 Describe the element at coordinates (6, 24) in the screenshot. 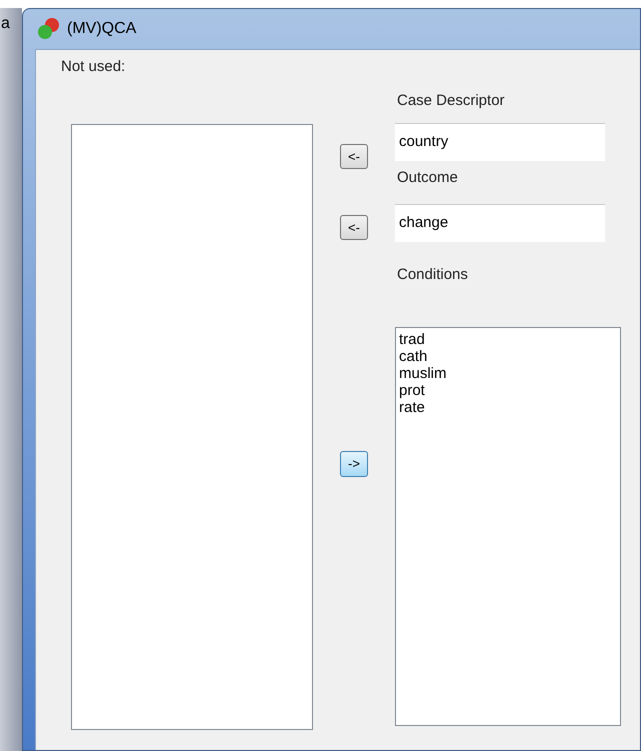

I see `background-window-text: a` at that location.